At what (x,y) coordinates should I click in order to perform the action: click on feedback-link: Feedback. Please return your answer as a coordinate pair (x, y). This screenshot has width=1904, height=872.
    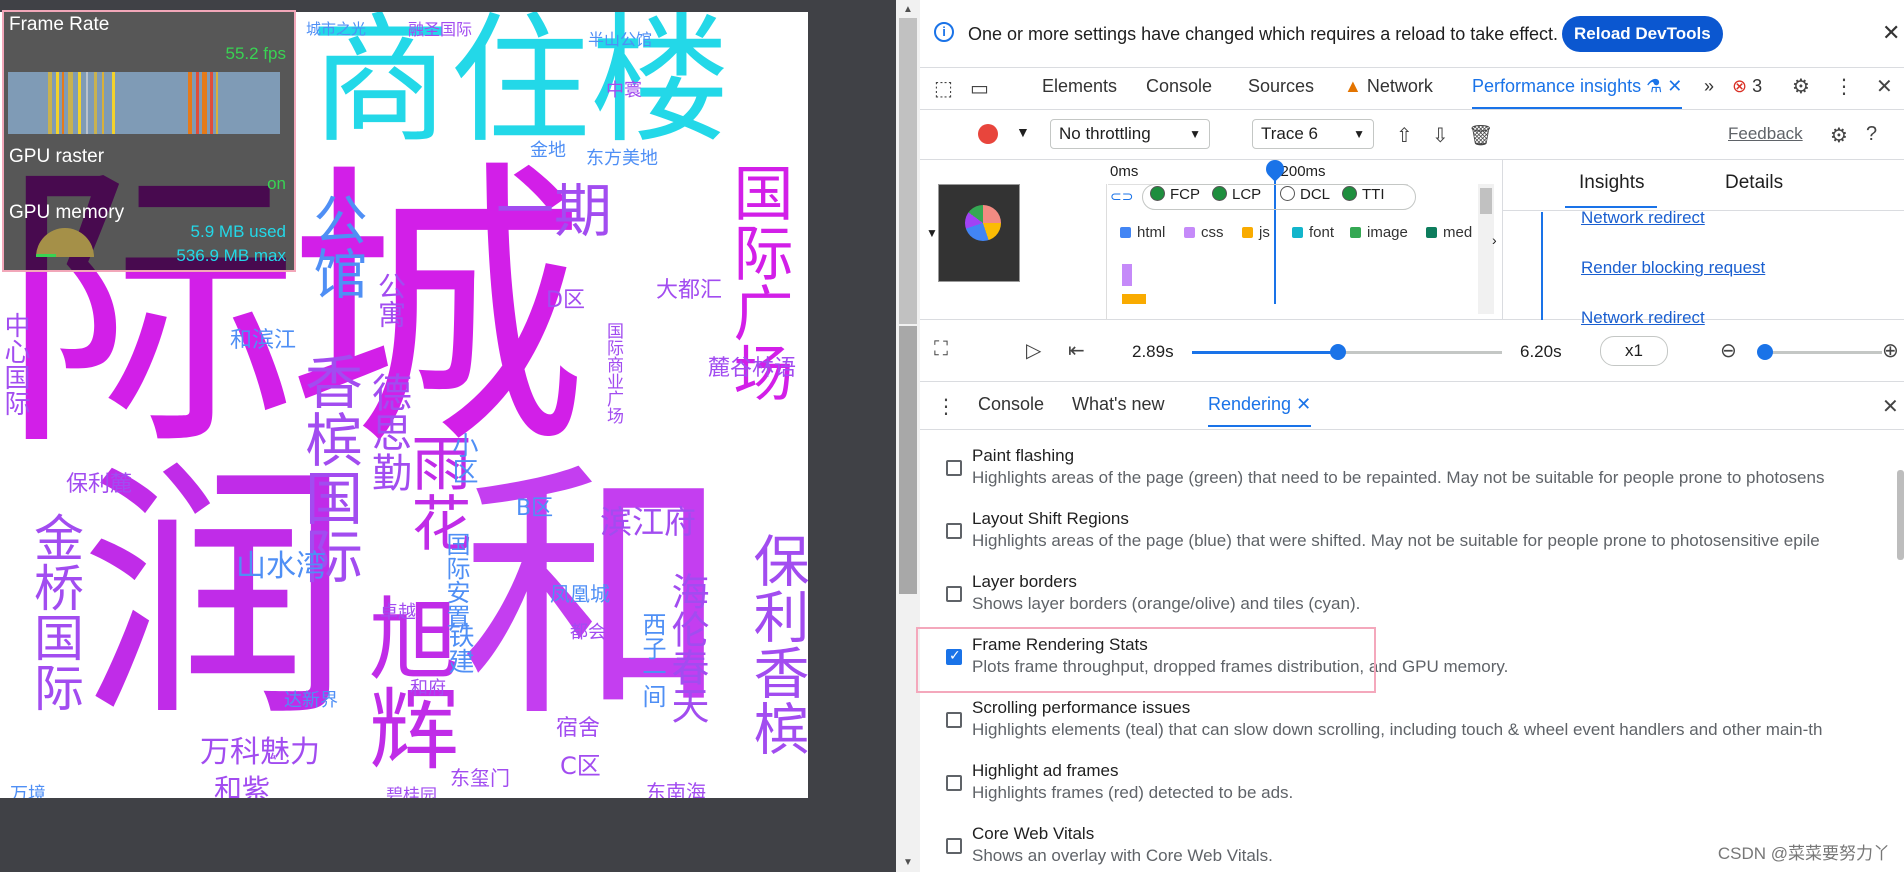
    Looking at the image, I should click on (1765, 134).